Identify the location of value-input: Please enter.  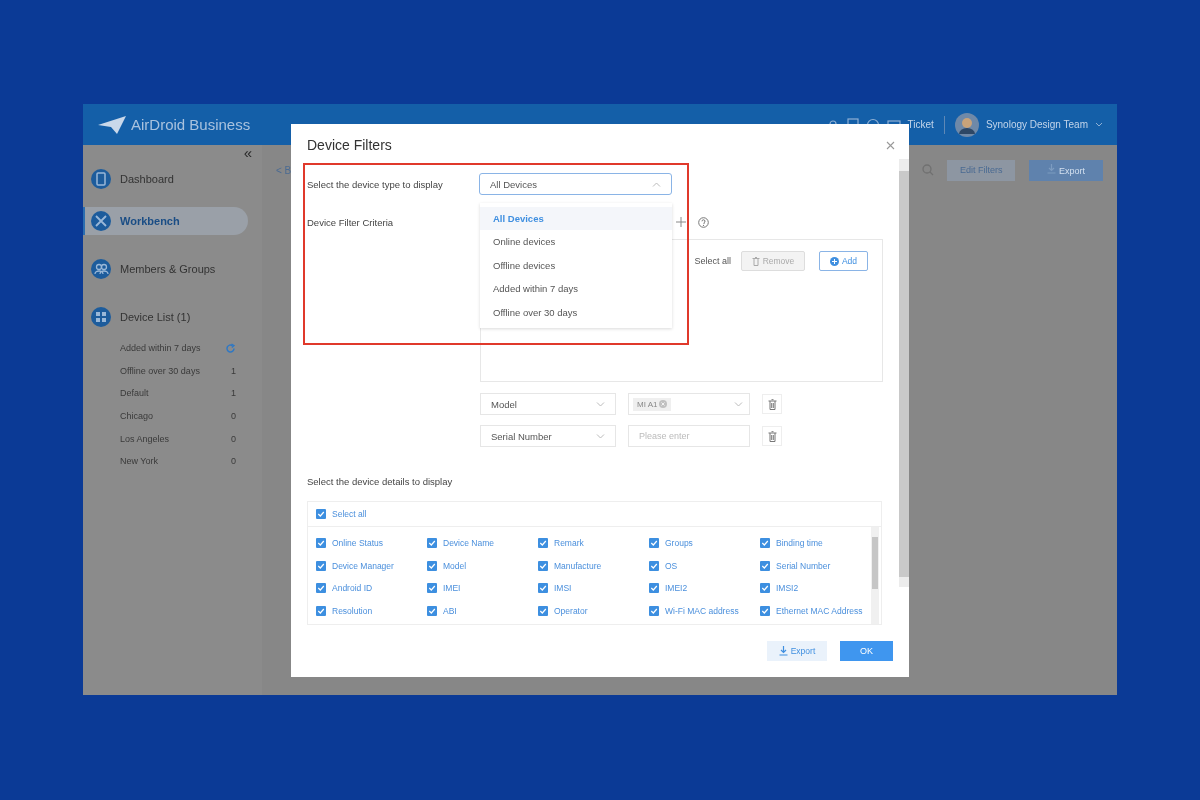
(689, 436).